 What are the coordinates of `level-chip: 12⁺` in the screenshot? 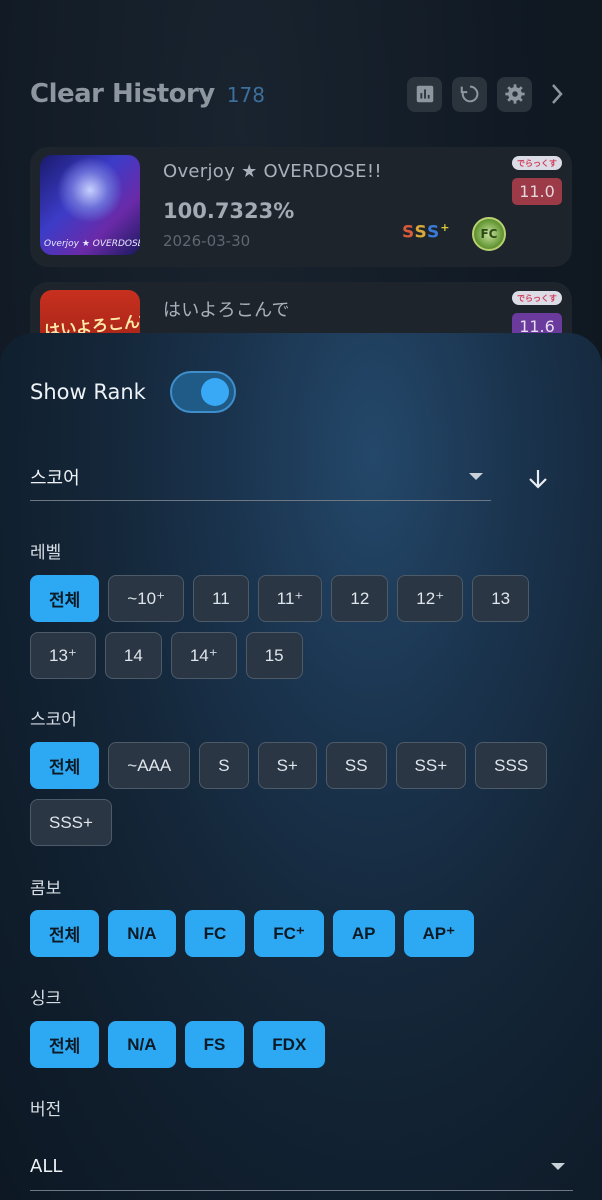 It's located at (430, 598).